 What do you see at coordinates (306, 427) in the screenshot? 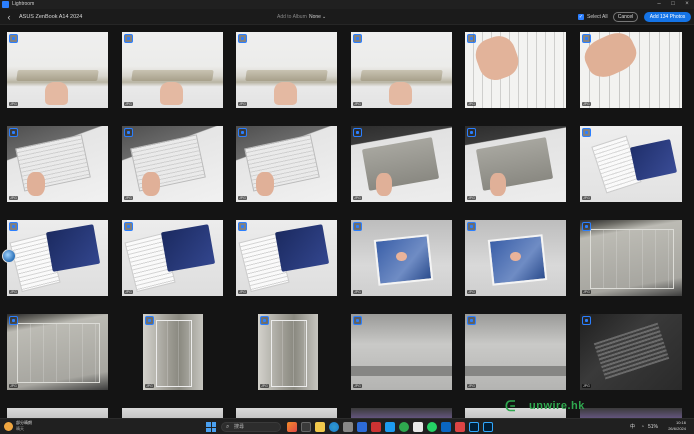
I see `task-view-icon` at bounding box center [306, 427].